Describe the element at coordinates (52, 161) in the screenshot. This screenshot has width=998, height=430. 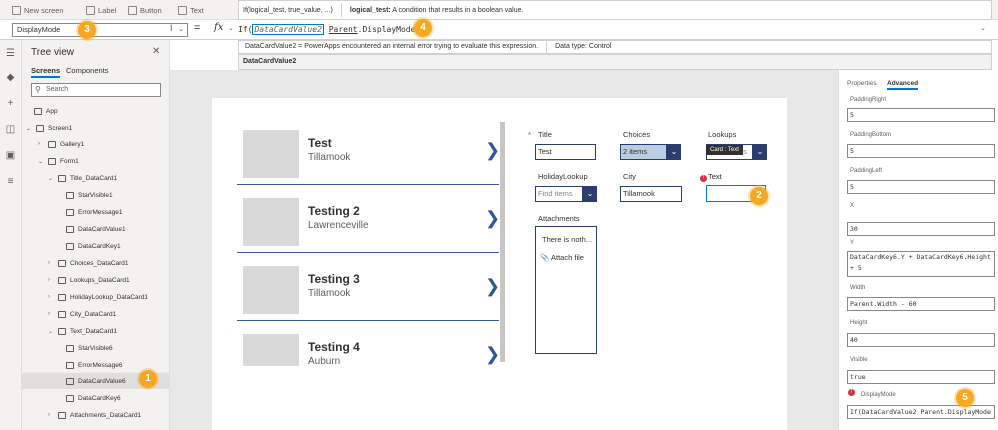
I see `form-icon` at that location.